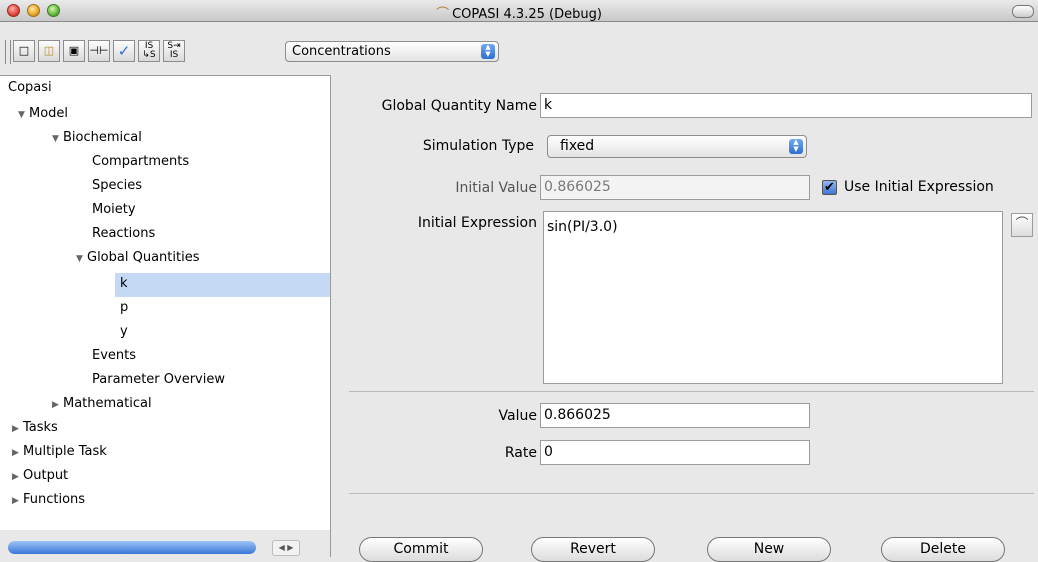 The height and width of the screenshot is (562, 1038). I want to click on open-folder-icon: ◫, so click(49, 50).